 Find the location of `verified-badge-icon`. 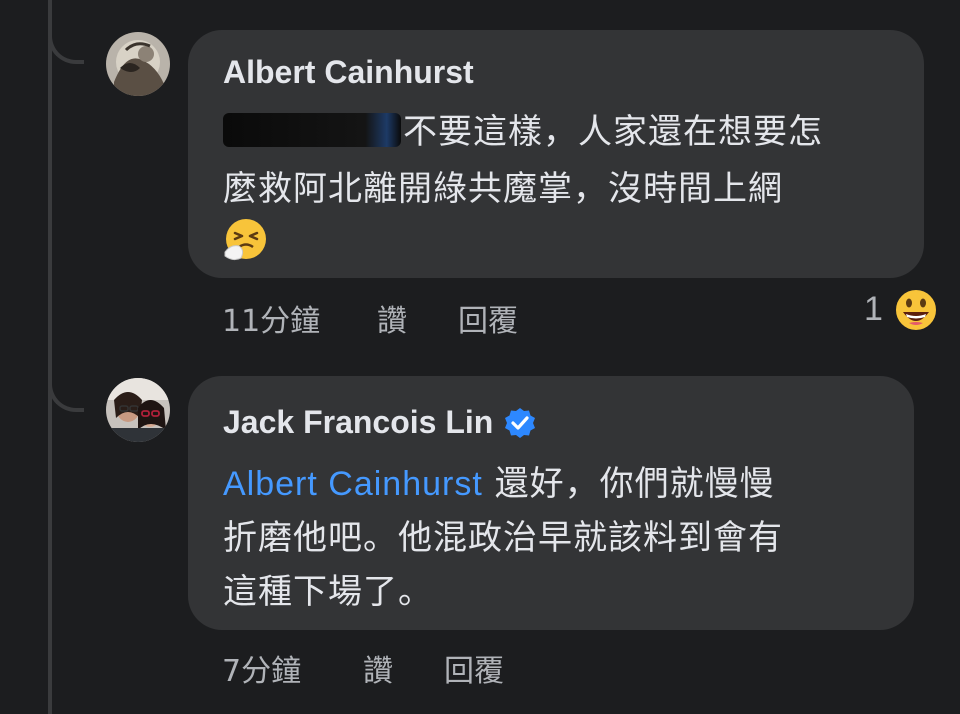

verified-badge-icon is located at coordinates (520, 423).